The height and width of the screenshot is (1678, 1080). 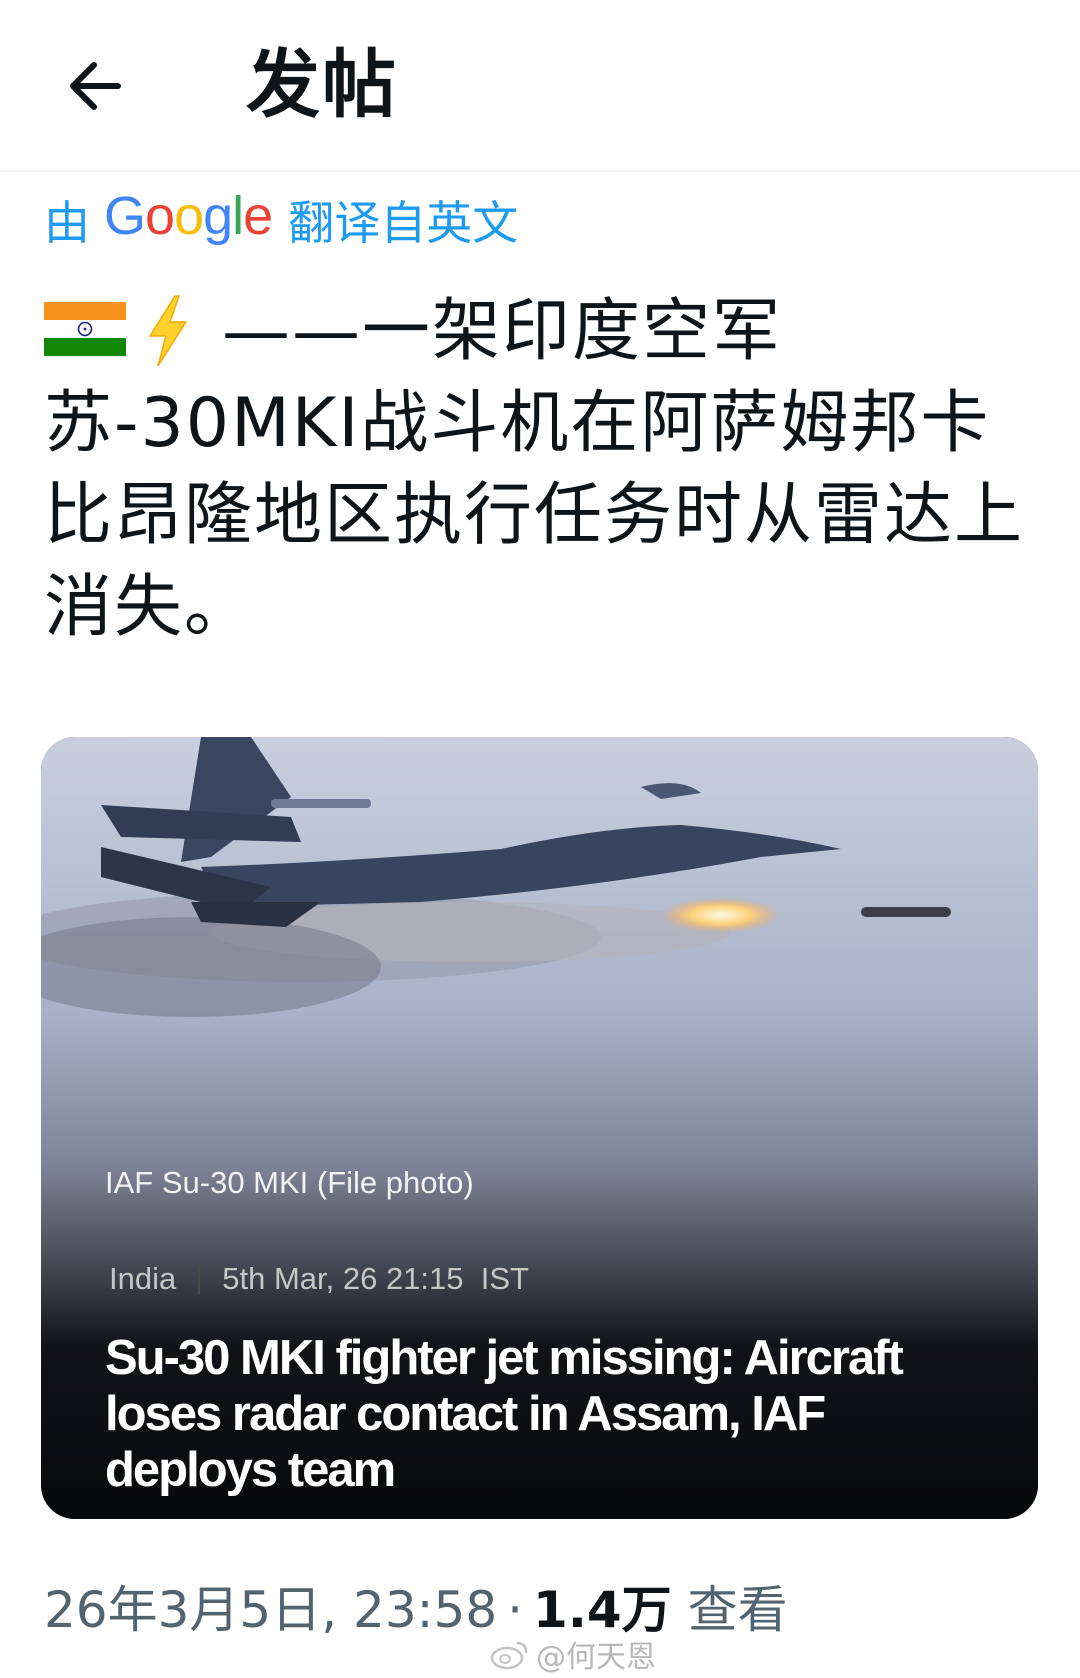 I want to click on page-title: 发帖, so click(x=322, y=85).